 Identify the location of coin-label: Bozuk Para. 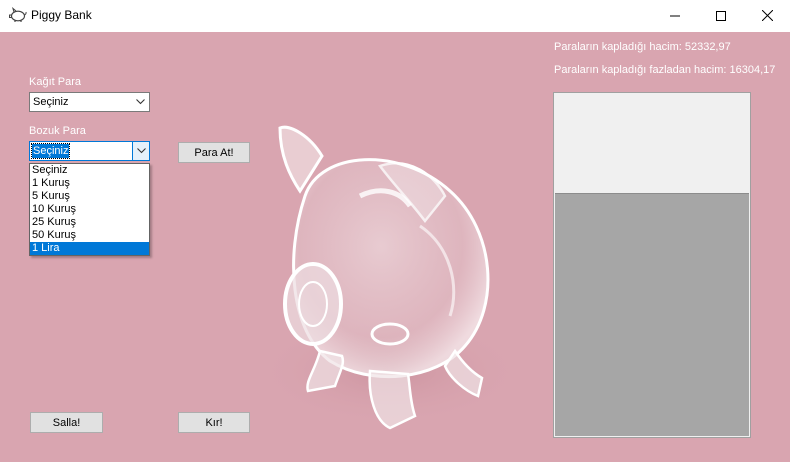
(57, 131).